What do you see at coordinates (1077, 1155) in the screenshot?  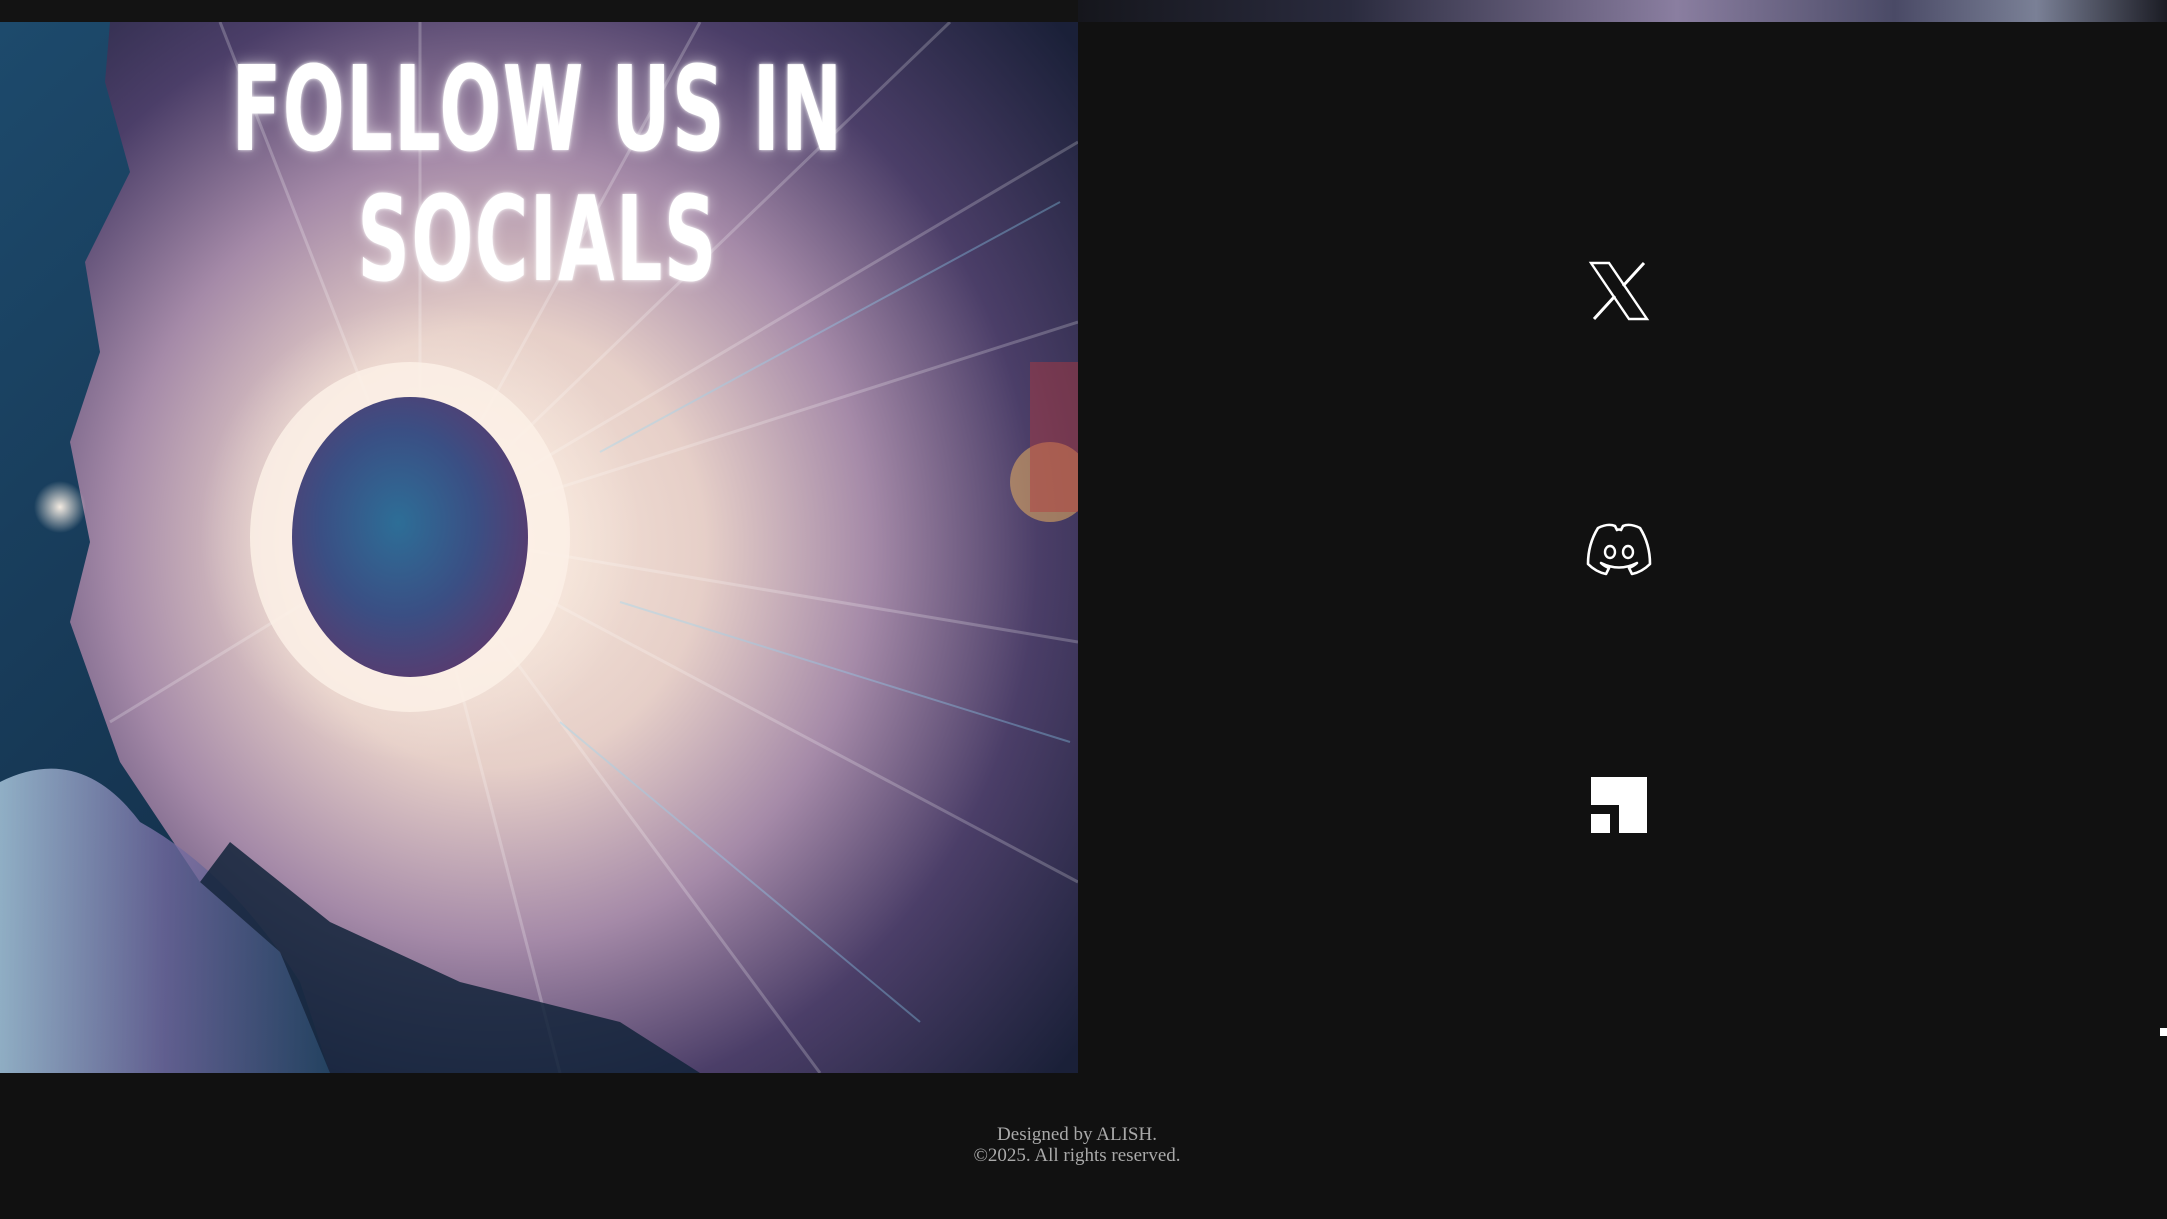 I see `copyright-text: ©2025. All rights reserved.` at bounding box center [1077, 1155].